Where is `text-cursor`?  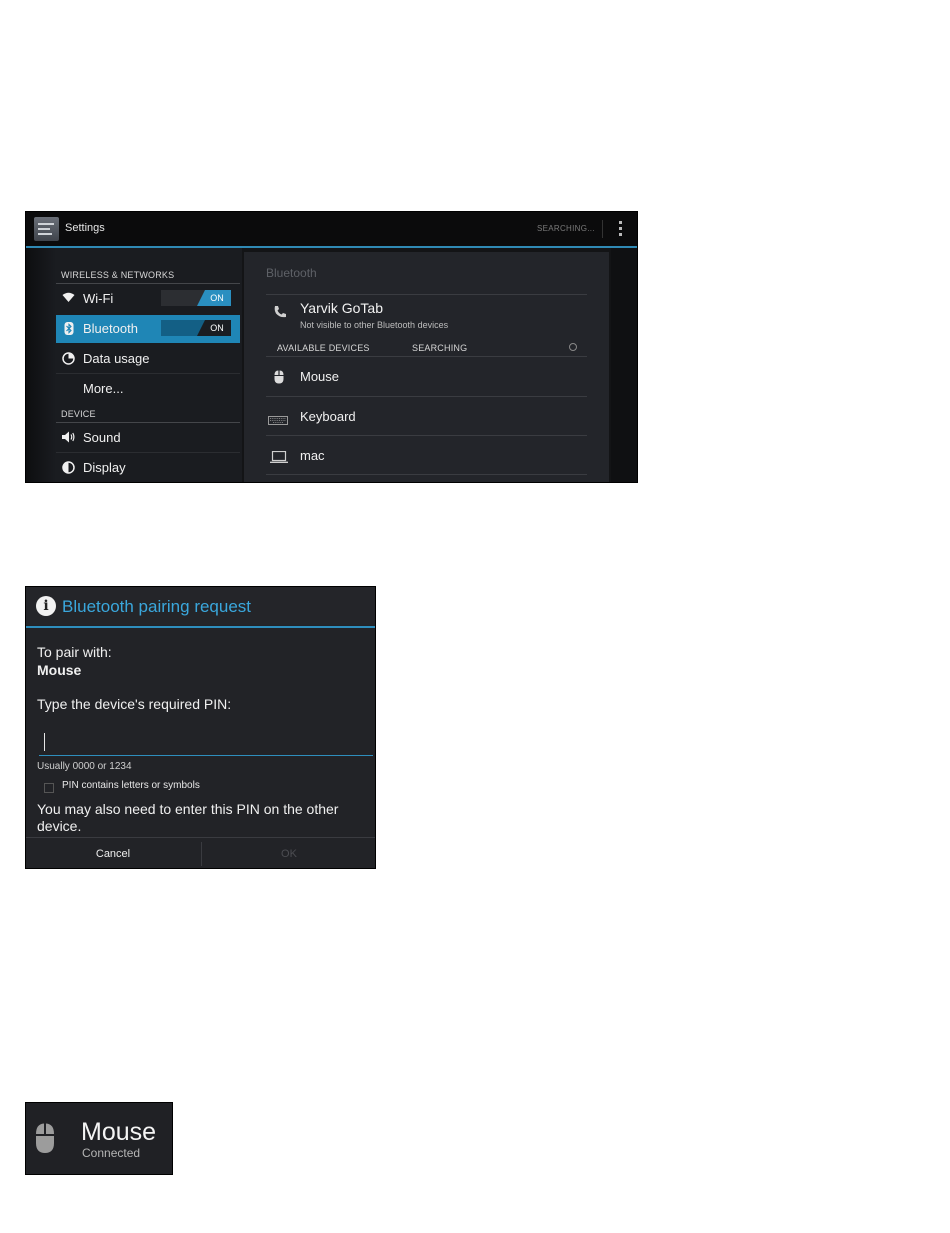
text-cursor is located at coordinates (44, 742).